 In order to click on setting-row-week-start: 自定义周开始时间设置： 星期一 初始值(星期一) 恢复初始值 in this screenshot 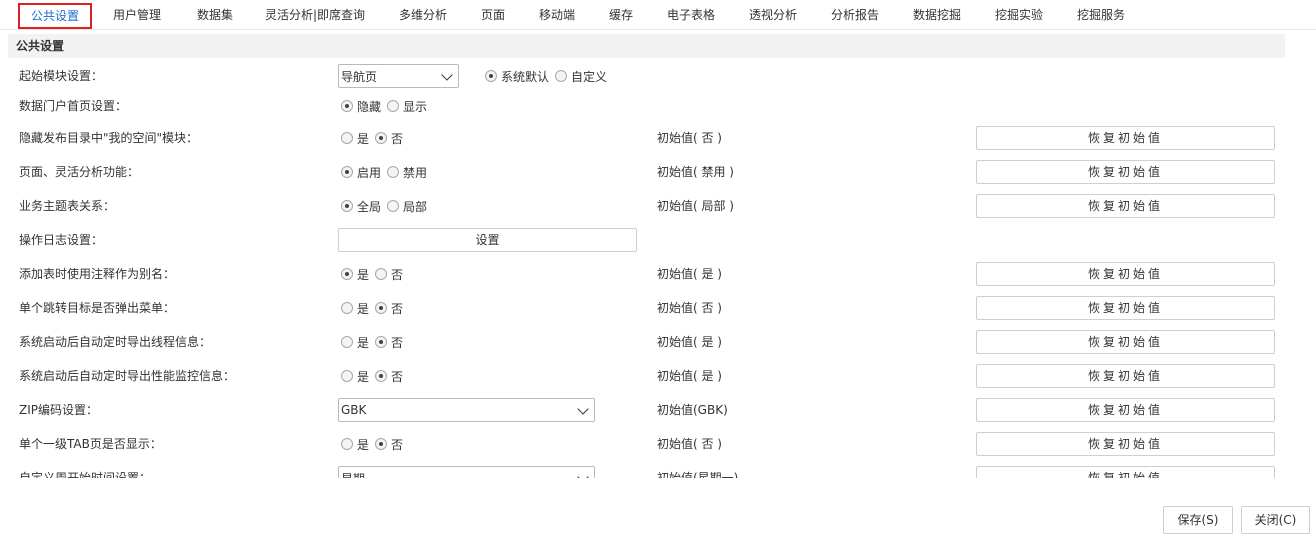, I will do `click(658, 469)`.